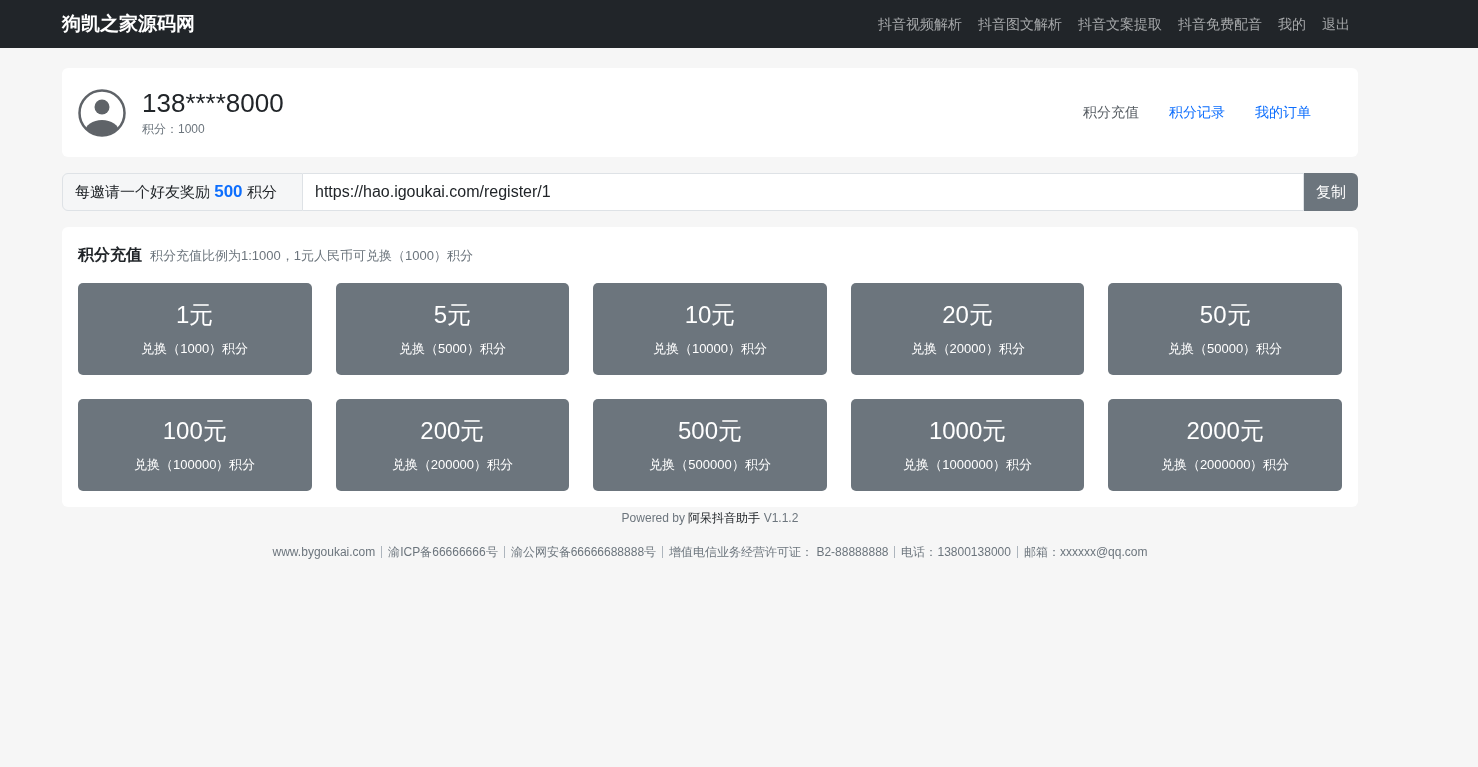 This screenshot has width=1478, height=767. Describe the element at coordinates (102, 112) in the screenshot. I see `user-avatar-icon` at that location.